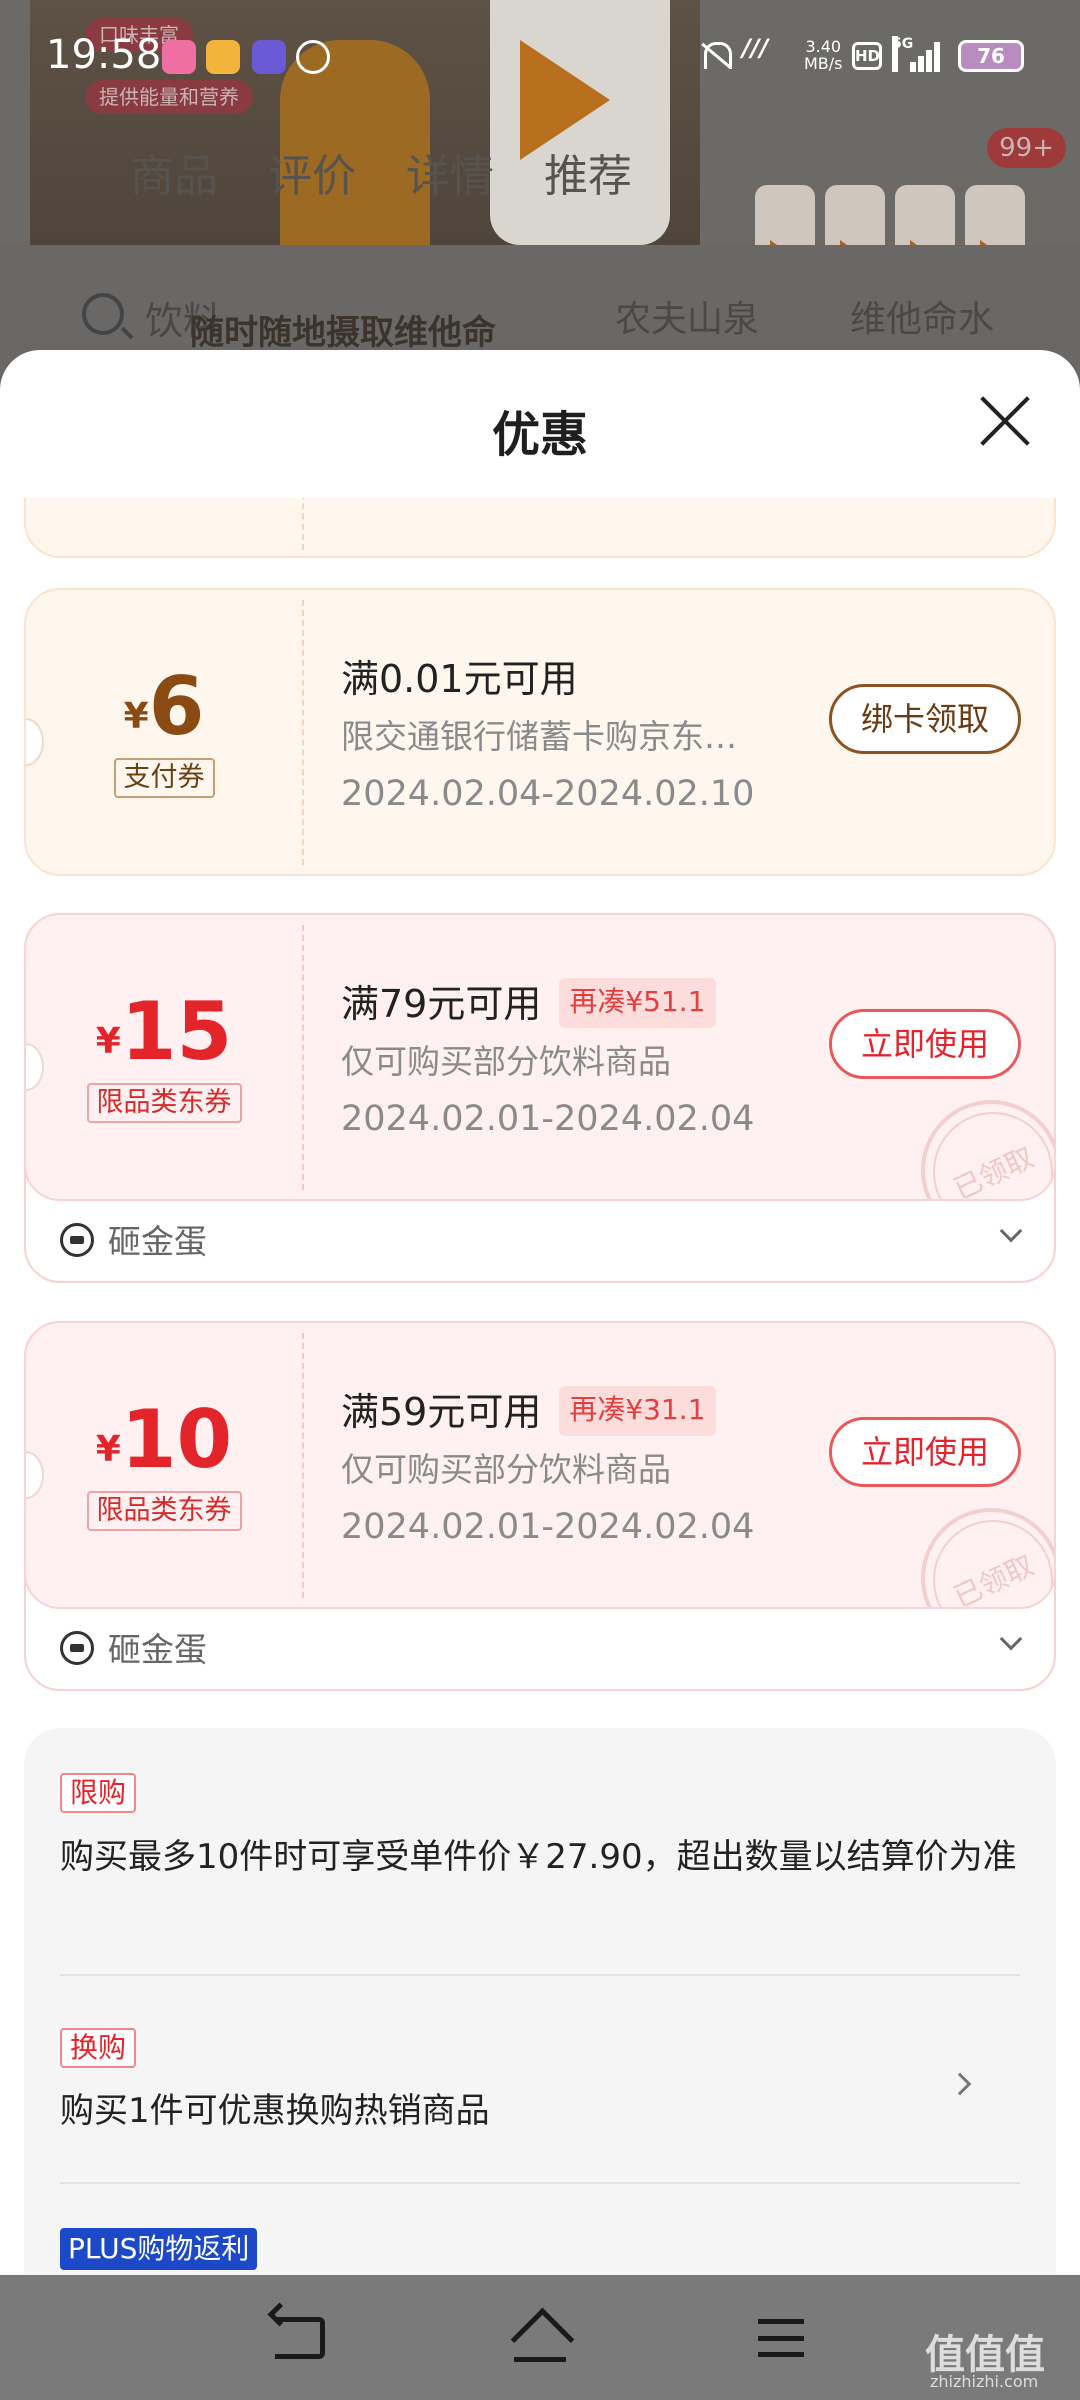 This screenshot has height=2400, width=1080. I want to click on purchase-limit-tag: 限购, so click(98, 1793).